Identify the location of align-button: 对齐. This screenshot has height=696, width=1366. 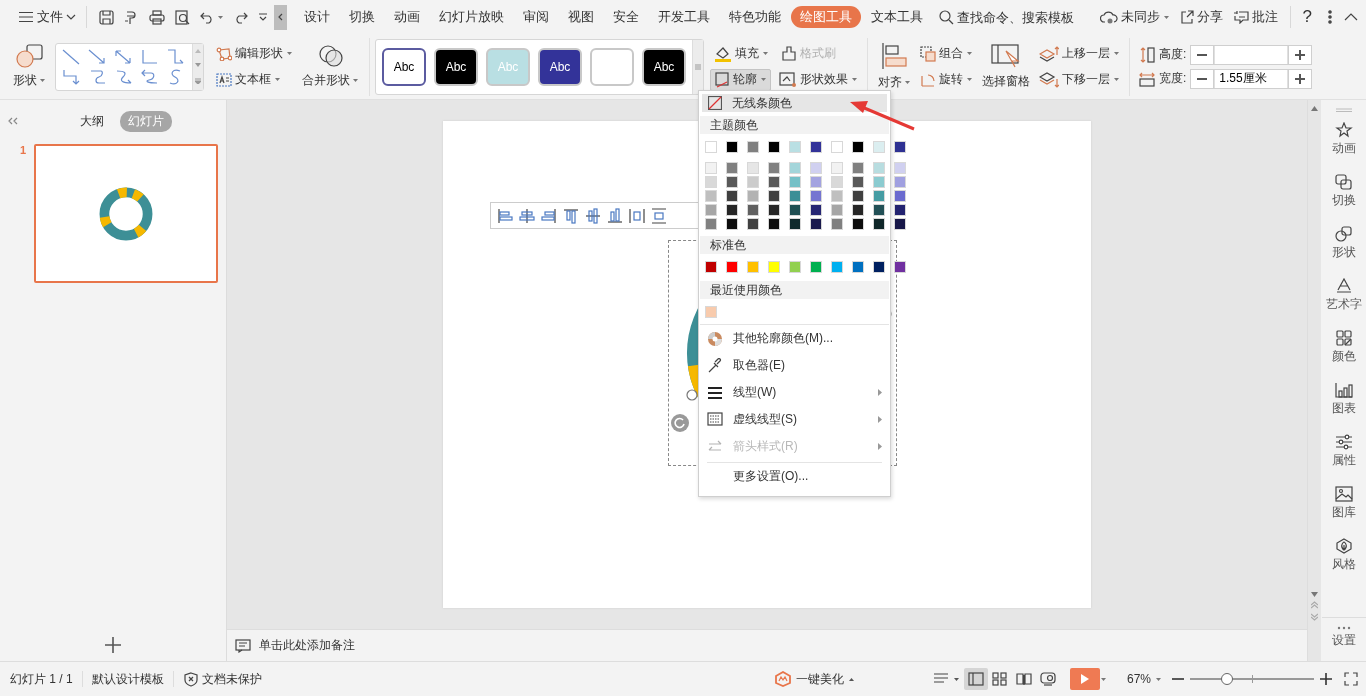
(894, 66).